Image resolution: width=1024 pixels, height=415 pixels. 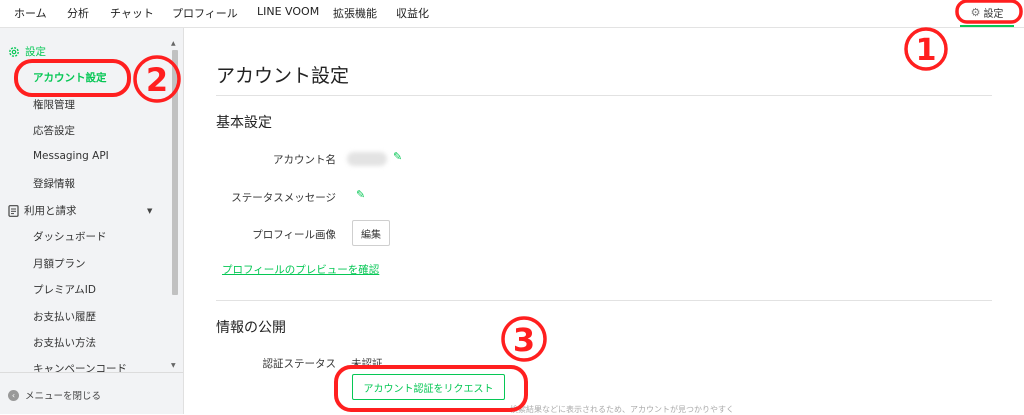 I want to click on sidebar-footer: ‹ メニューを閉じる, so click(x=91, y=393).